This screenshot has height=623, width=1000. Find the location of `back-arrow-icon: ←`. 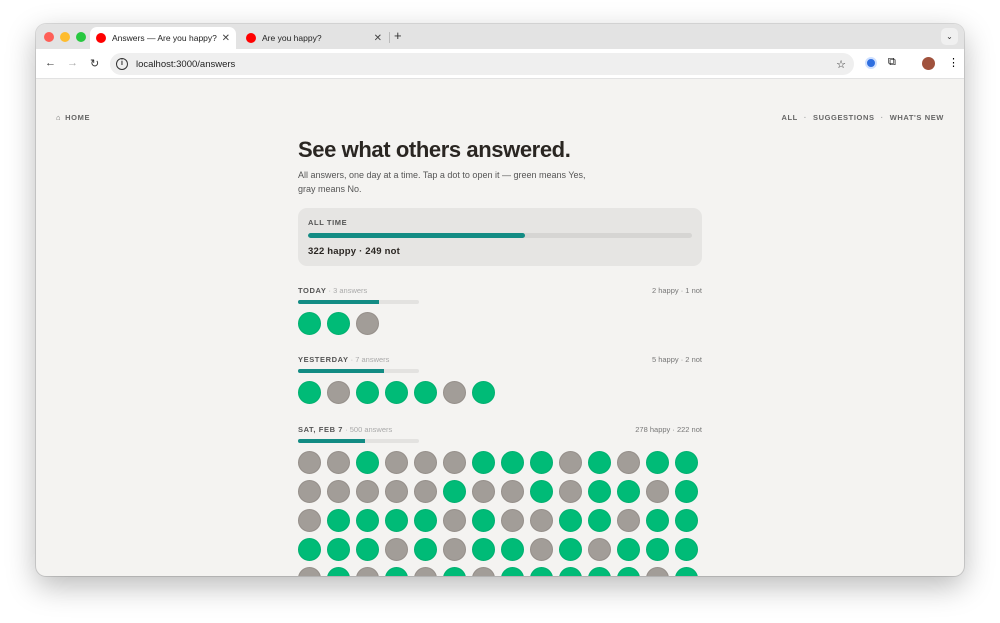

back-arrow-icon: ← is located at coordinates (50, 63).